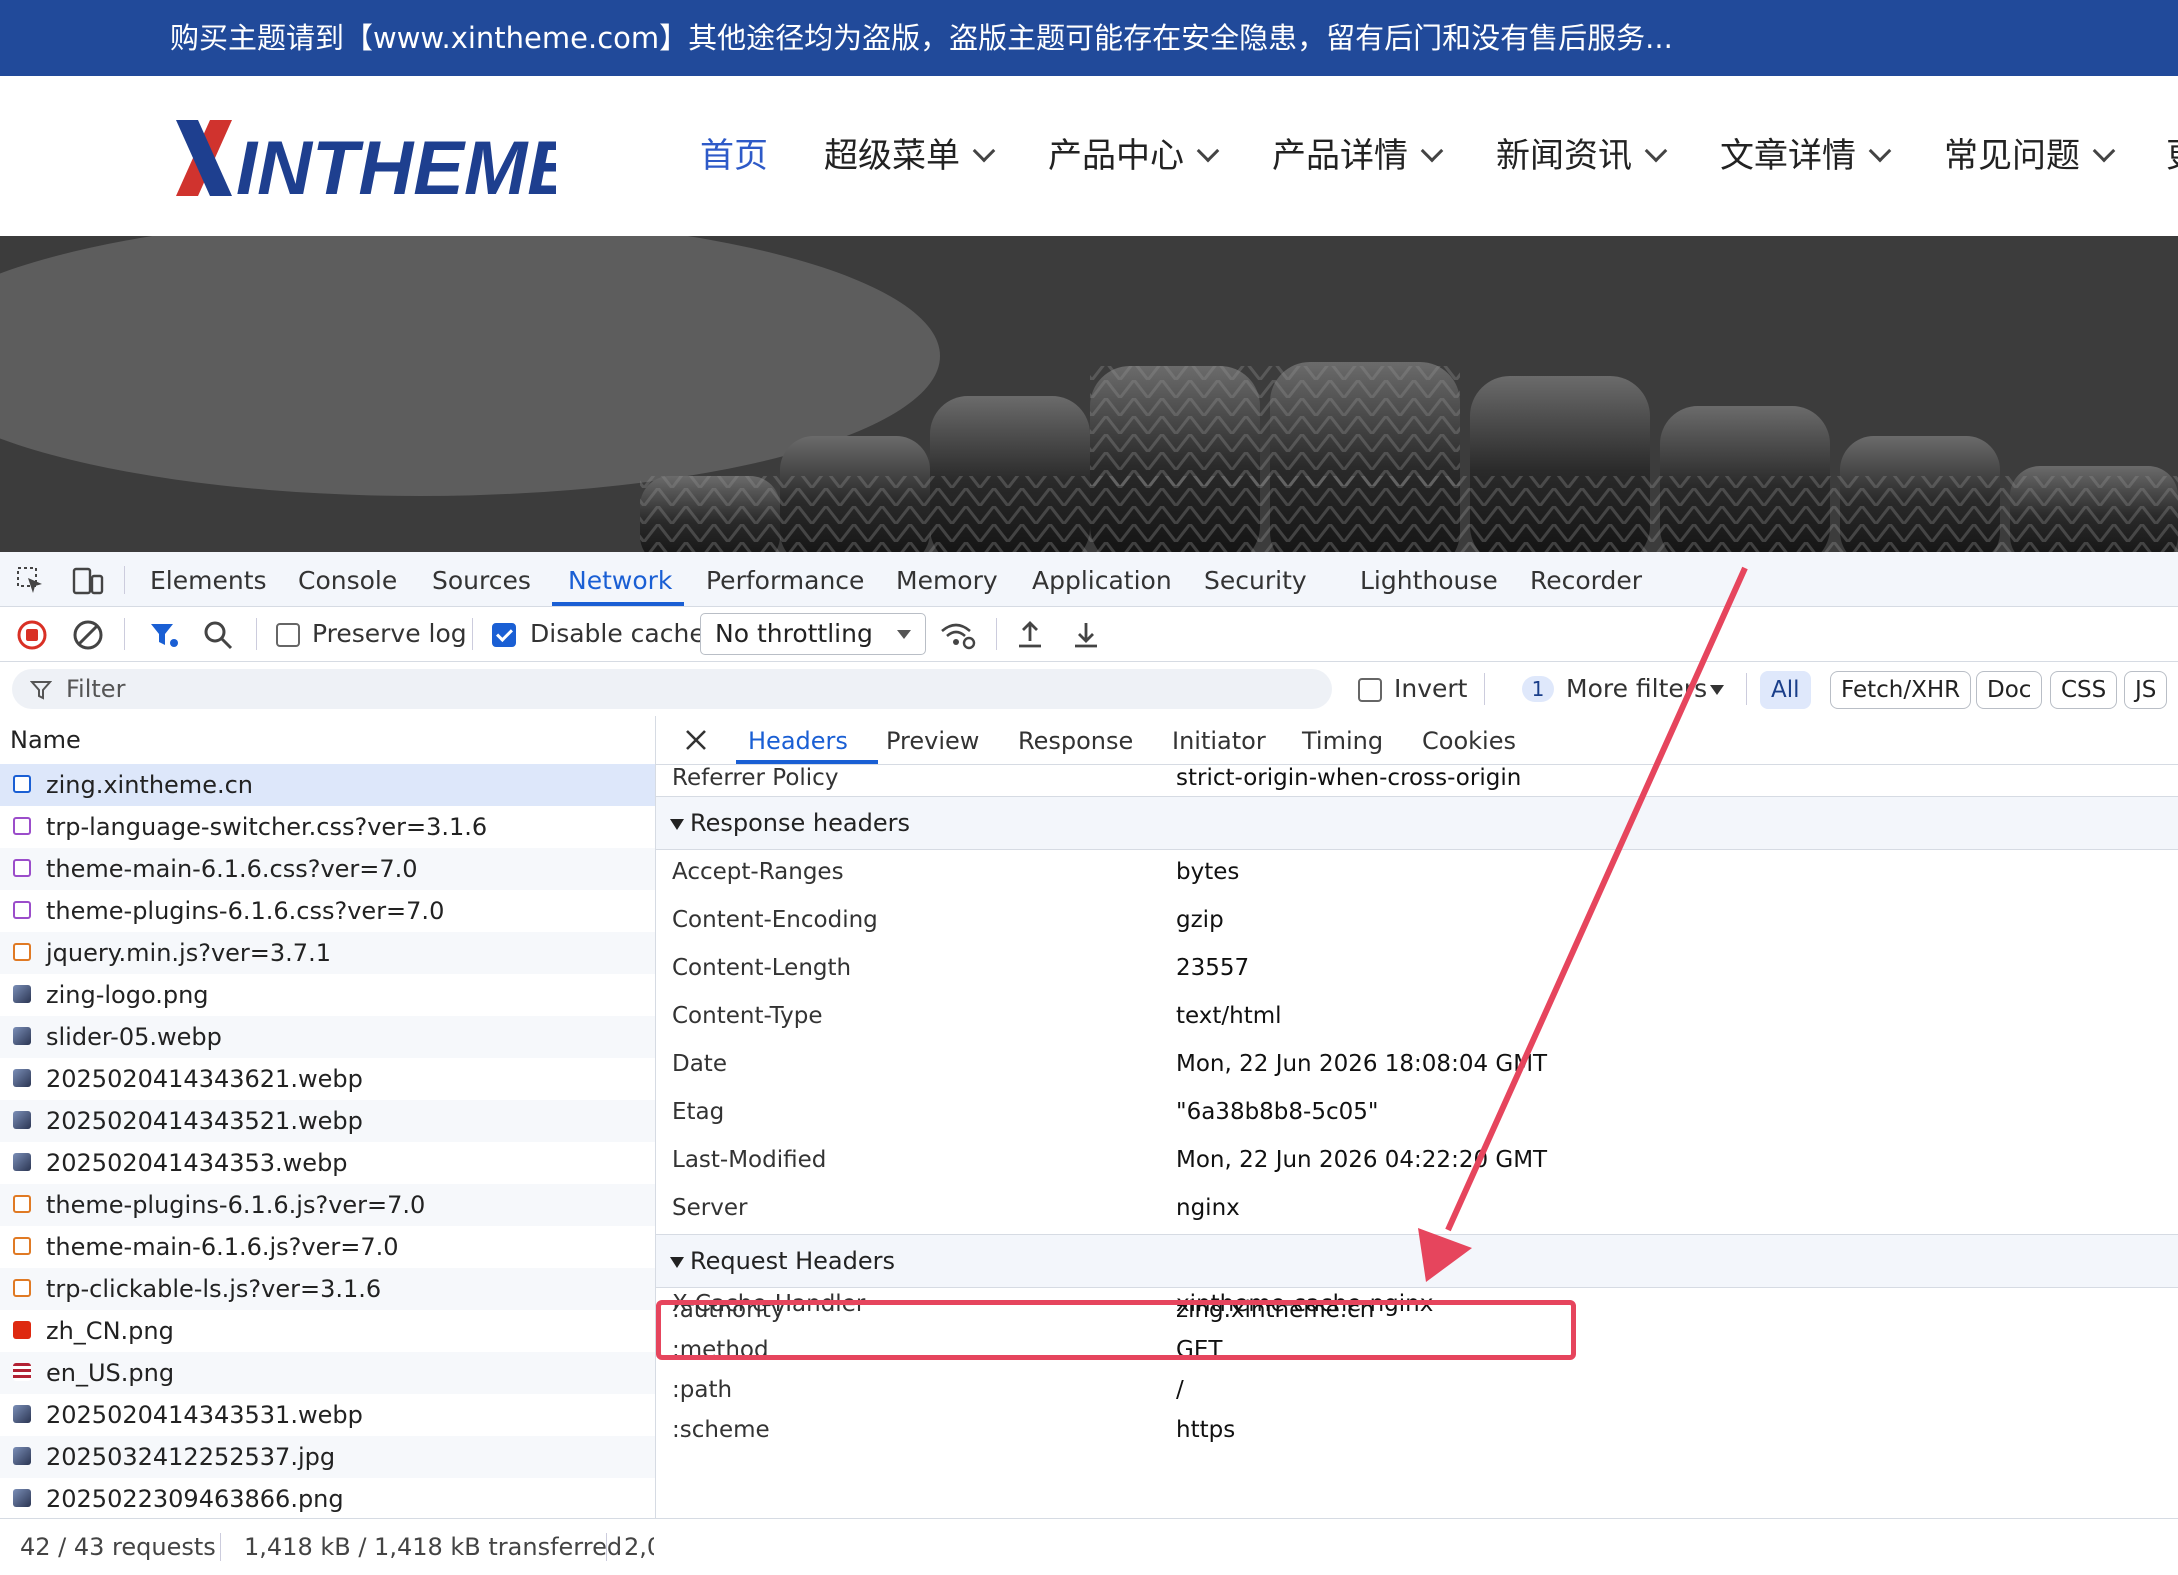  What do you see at coordinates (1538, 689) in the screenshot?
I see `more-filters-count-badge: 1` at bounding box center [1538, 689].